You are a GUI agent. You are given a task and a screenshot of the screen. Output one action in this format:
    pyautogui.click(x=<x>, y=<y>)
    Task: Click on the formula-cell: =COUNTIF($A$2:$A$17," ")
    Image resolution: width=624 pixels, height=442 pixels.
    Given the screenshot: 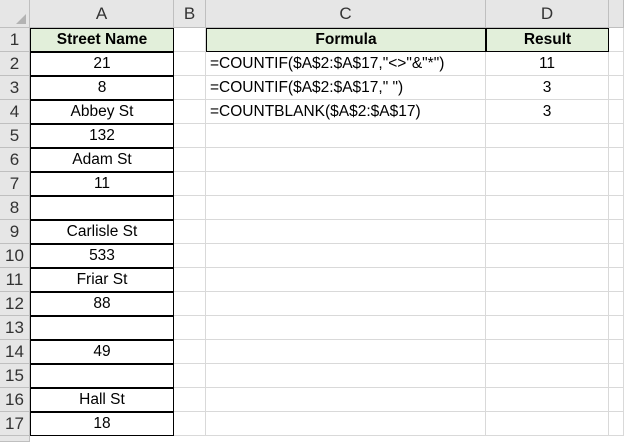 What is the action you would take?
    pyautogui.click(x=346, y=88)
    